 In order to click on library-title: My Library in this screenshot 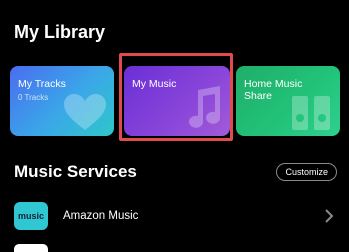, I will do `click(60, 32)`.